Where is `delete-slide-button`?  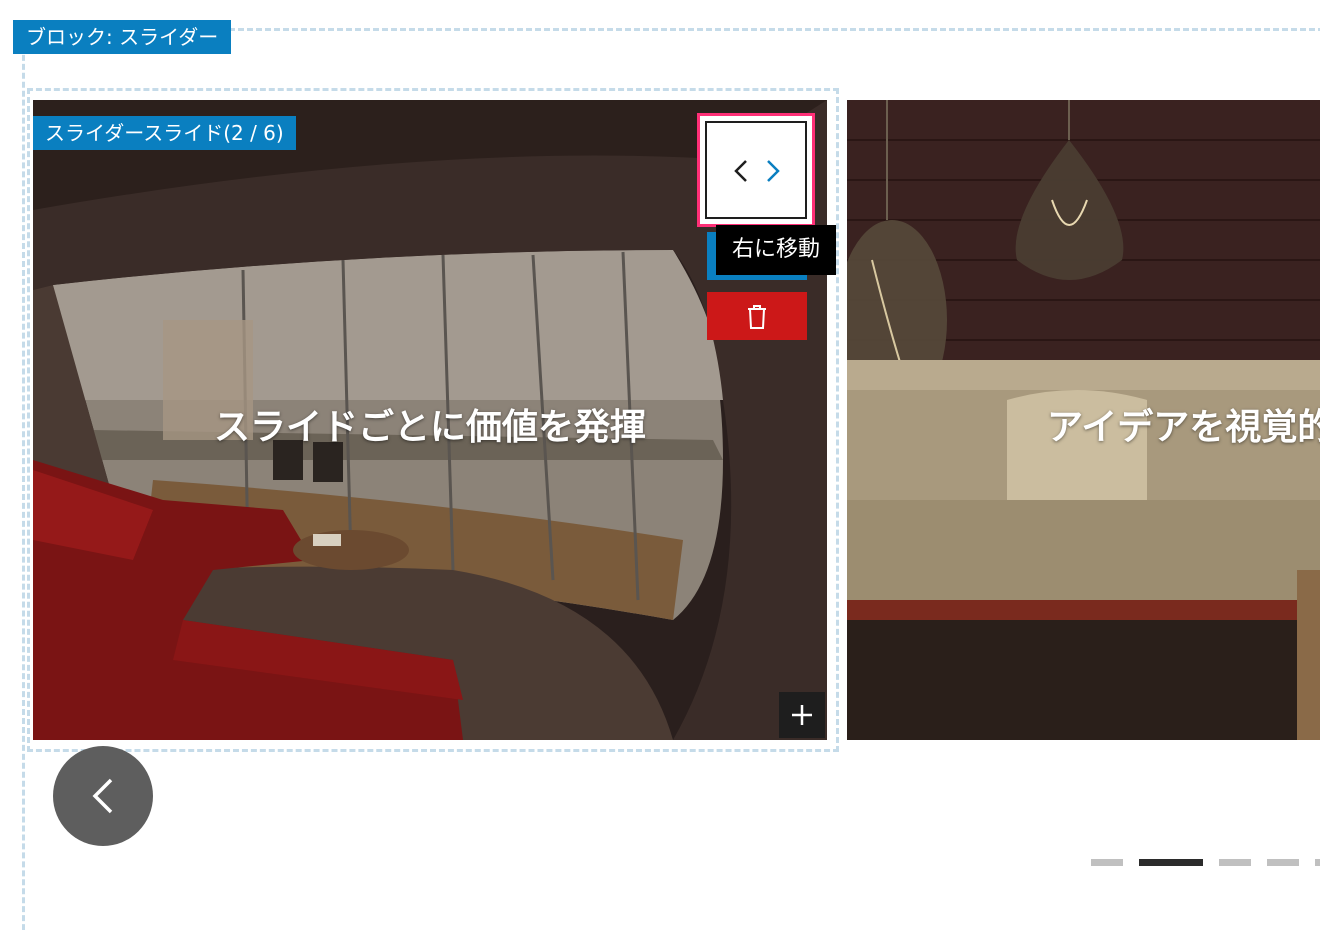
delete-slide-button is located at coordinates (757, 316).